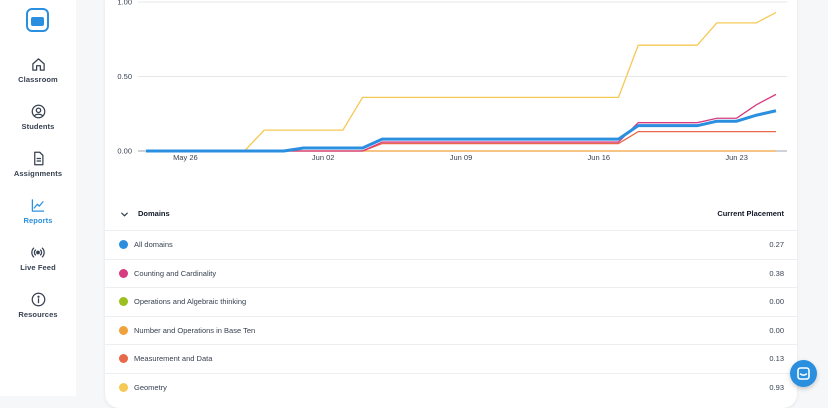  What do you see at coordinates (451, 272) in the screenshot?
I see `domain-row: Counting and Cardinality 0.38` at bounding box center [451, 272].